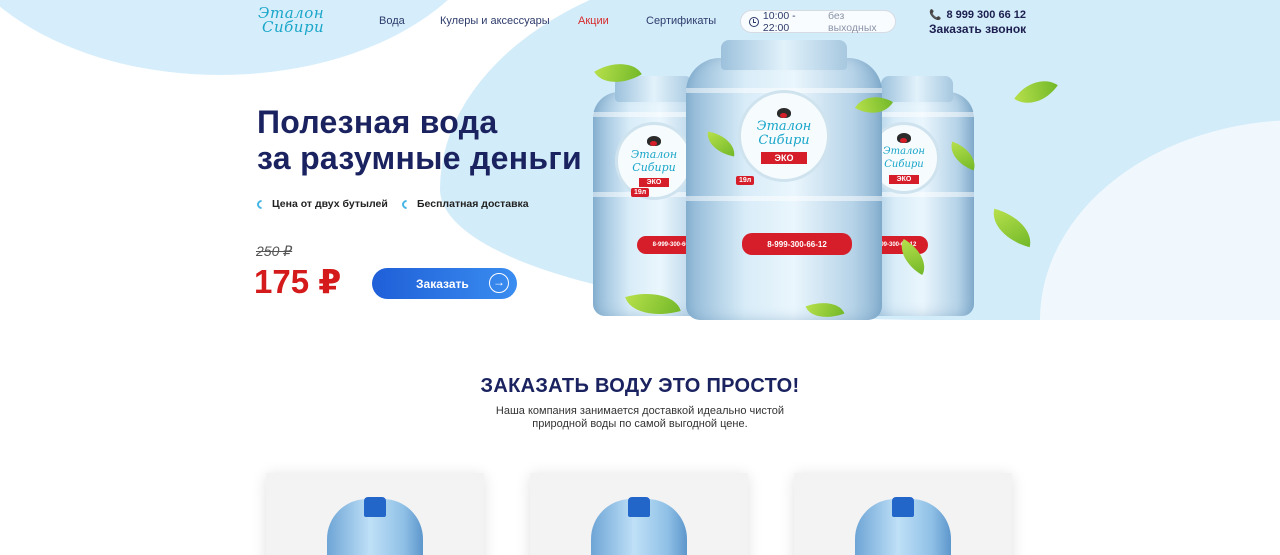 This screenshot has height=555, width=1280. I want to click on hours-days: без выходных, so click(852, 21).